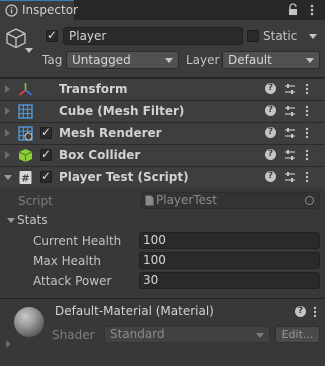 Image resolution: width=325 pixels, height=366 pixels. Describe the element at coordinates (154, 260) in the screenshot. I see `max-health-value: 100` at that location.